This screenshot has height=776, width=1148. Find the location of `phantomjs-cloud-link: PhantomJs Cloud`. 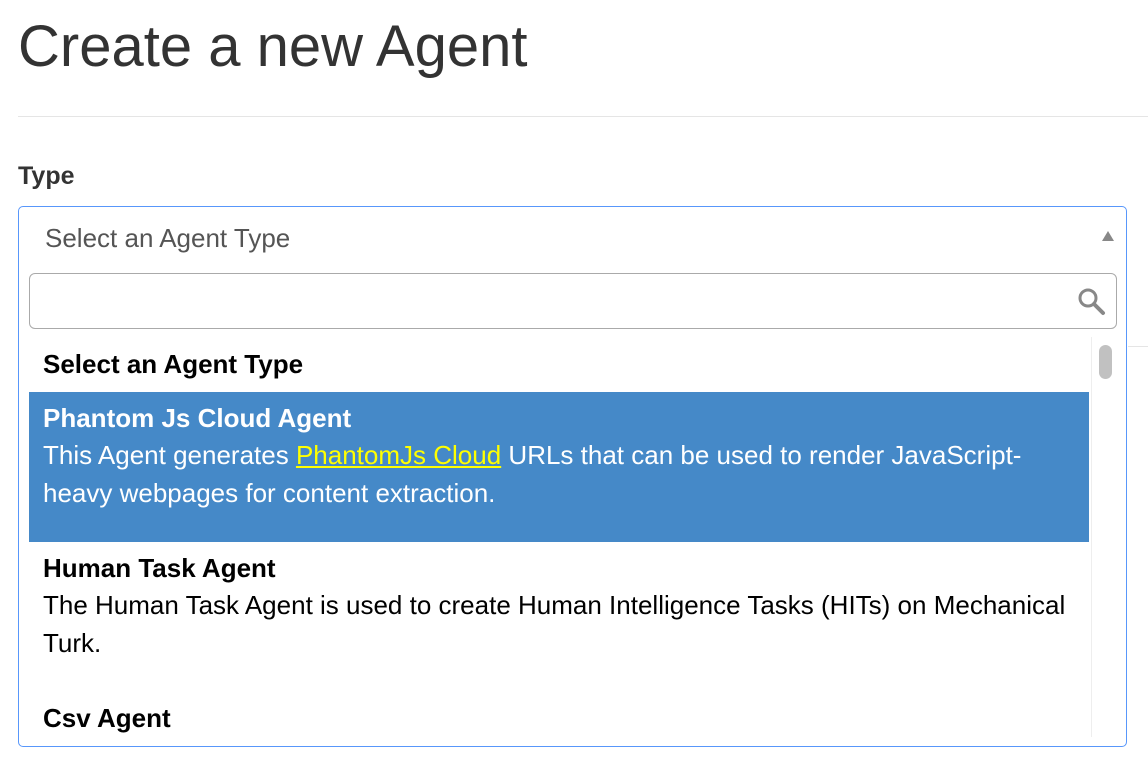

phantomjs-cloud-link: PhantomJs Cloud is located at coordinates (398, 455).